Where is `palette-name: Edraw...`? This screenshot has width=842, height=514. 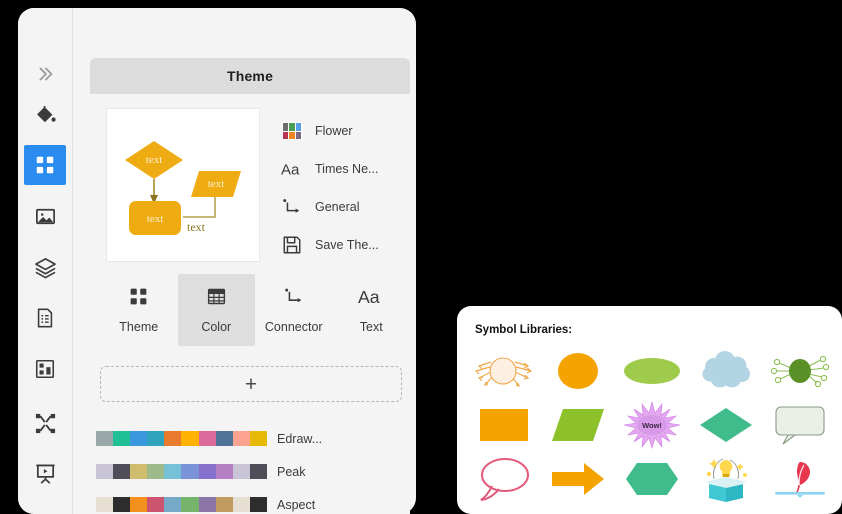 palette-name: Edraw... is located at coordinates (300, 438).